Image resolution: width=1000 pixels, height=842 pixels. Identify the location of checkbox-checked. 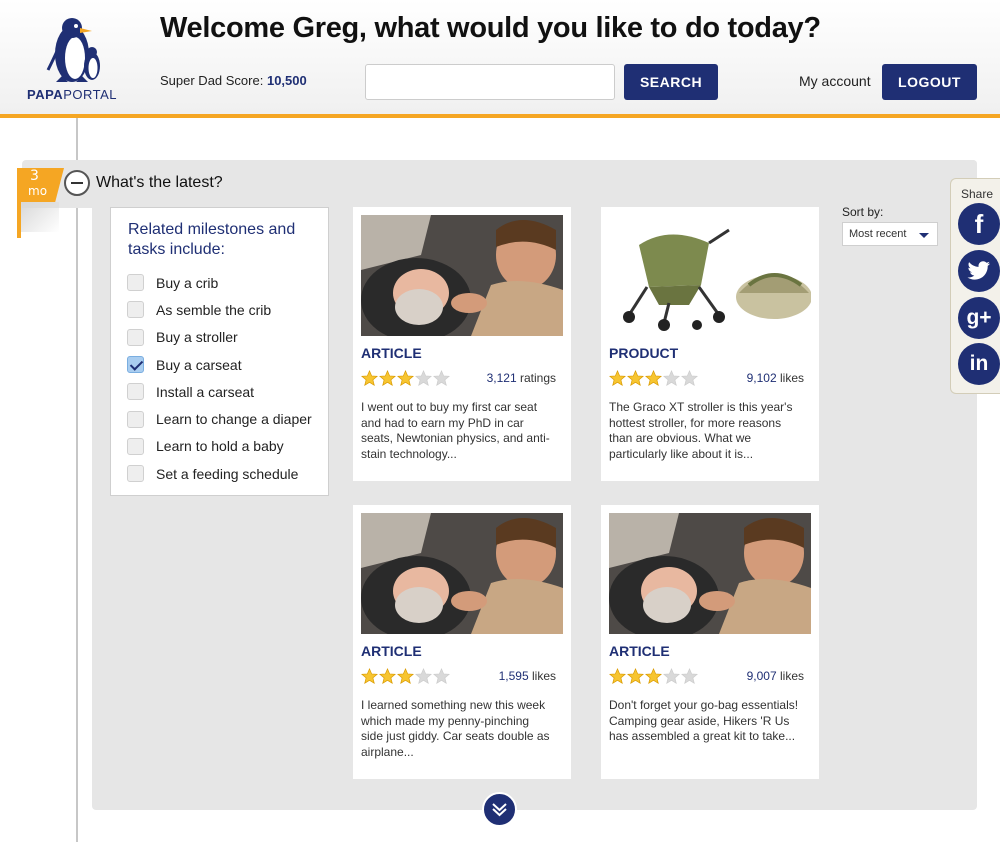
(135, 365).